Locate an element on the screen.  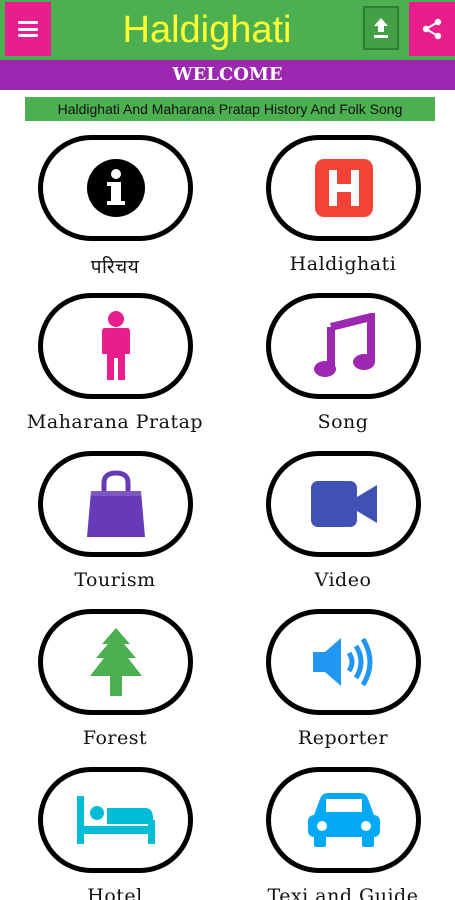
tile-hotel: Hotel is located at coordinates (115, 833).